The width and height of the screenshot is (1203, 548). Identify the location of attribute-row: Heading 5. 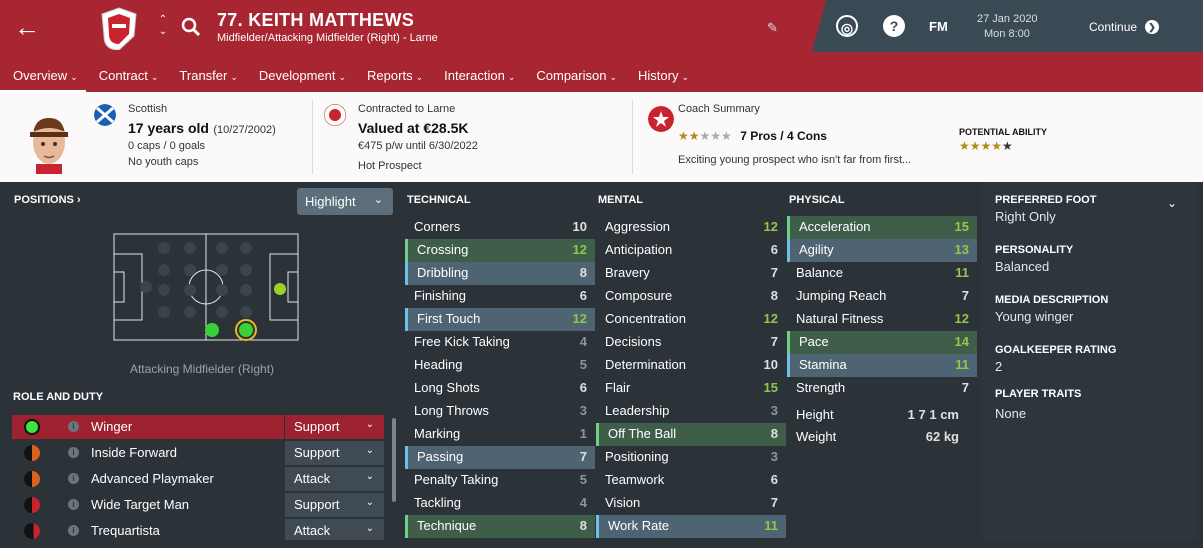
(500, 365).